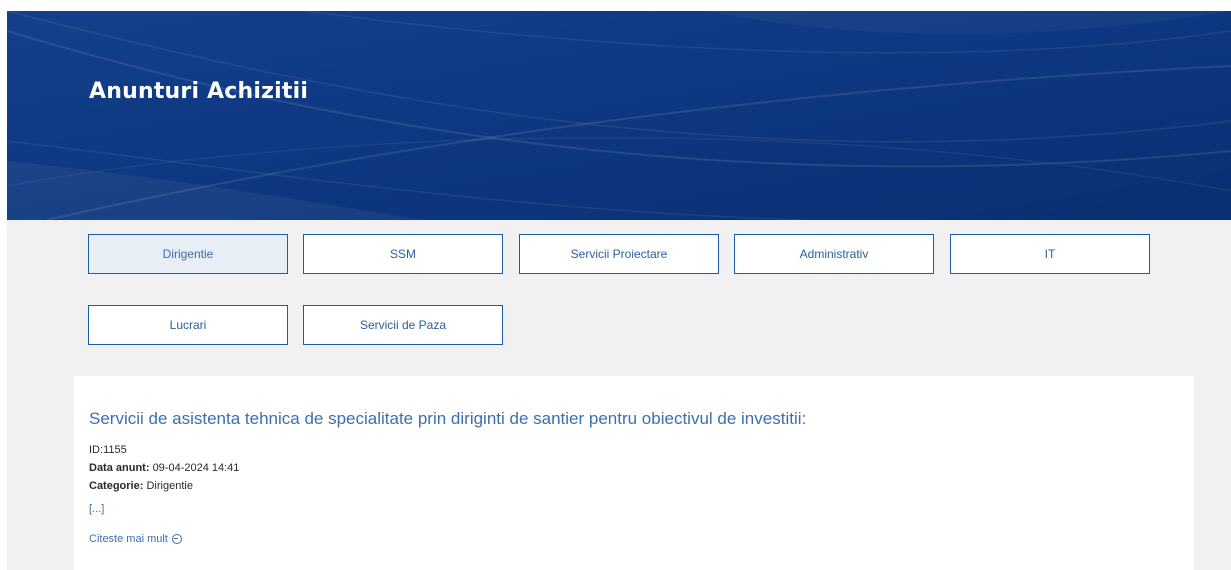 The image size is (1231, 570). I want to click on category-button-servicii-proiectare: Servicii Proiectare, so click(619, 254).